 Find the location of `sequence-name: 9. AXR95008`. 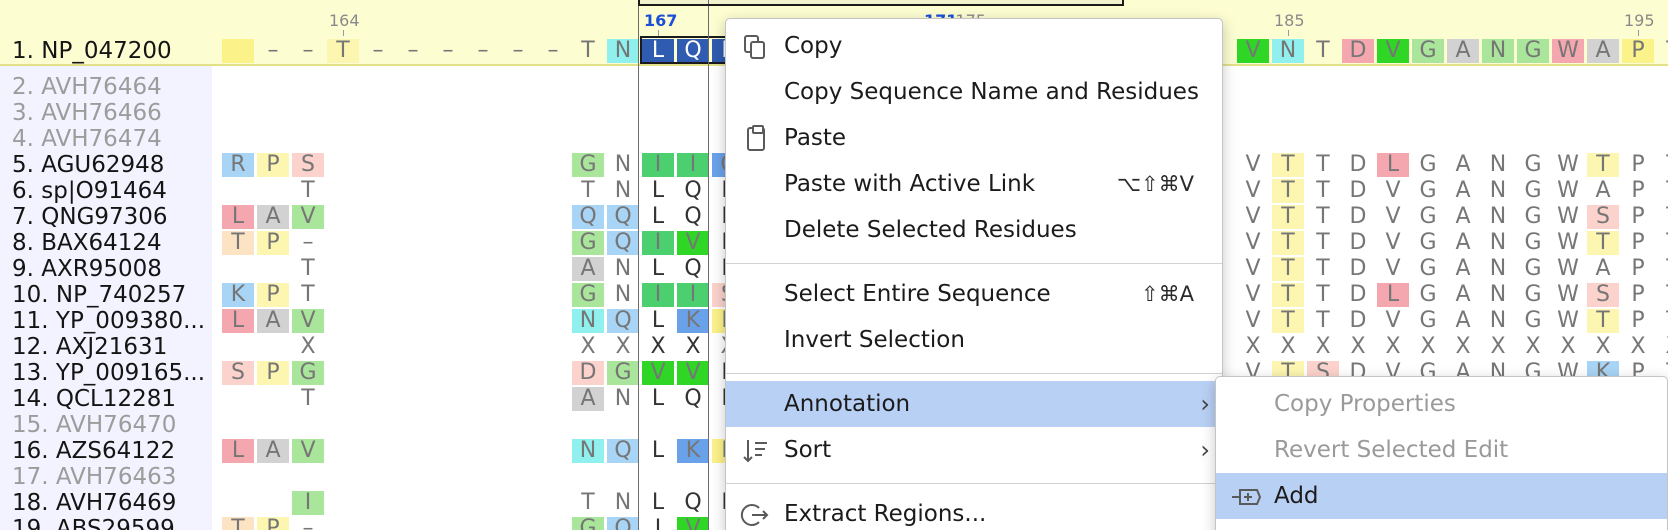

sequence-name: 9. AXR95008 is located at coordinates (87, 269).